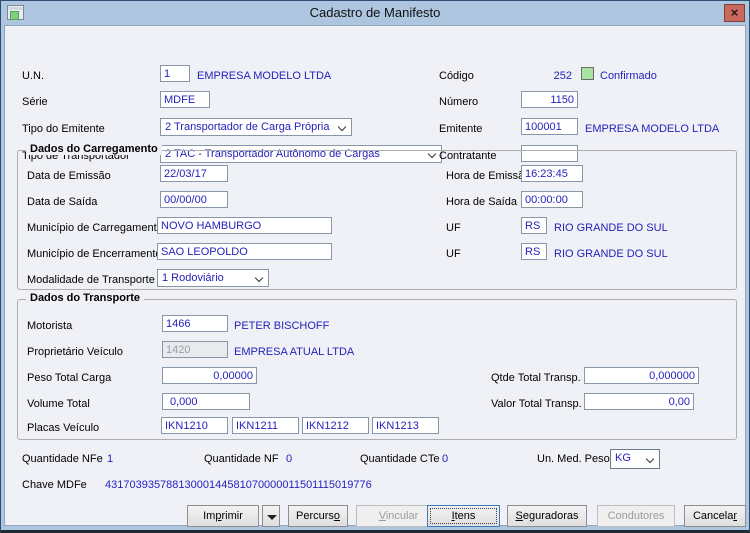 This screenshot has height=533, width=750. Describe the element at coordinates (35, 102) in the screenshot. I see `serie-label: Série` at that location.